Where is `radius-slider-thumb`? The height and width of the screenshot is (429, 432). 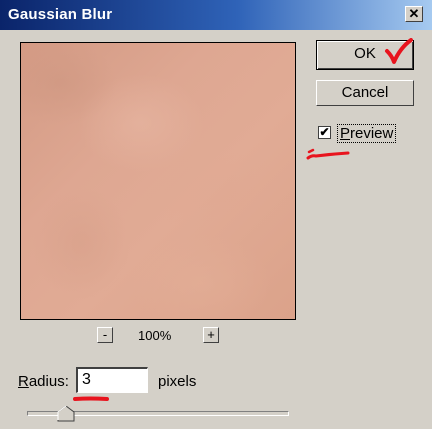
radius-slider-thumb is located at coordinates (66, 414).